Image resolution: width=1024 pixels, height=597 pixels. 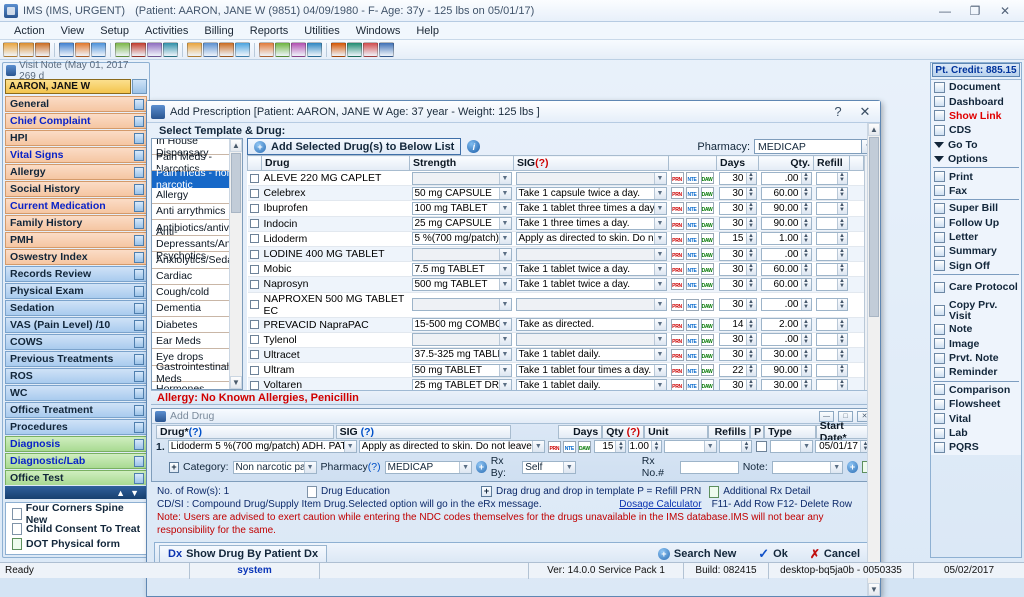 What do you see at coordinates (976, 266) in the screenshot?
I see `sidebar-action-sign-off: Sign Off` at bounding box center [976, 266].